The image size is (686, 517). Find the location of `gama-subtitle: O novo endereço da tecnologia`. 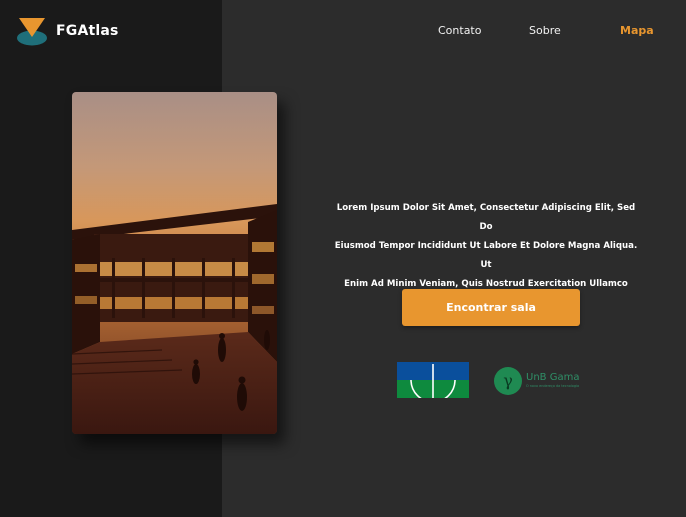

gama-subtitle: O novo endereço da tecnologia is located at coordinates (553, 386).